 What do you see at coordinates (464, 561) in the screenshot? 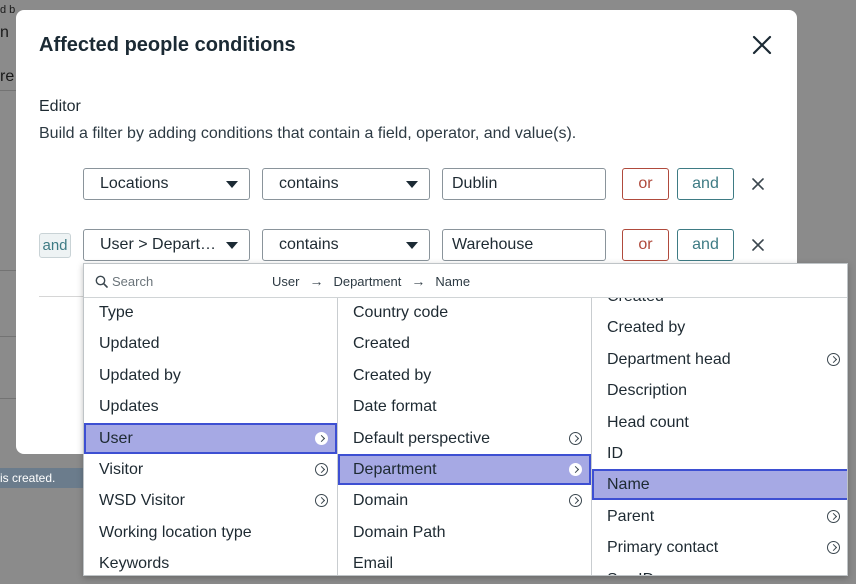
I see `picker-item: Email` at bounding box center [464, 561].